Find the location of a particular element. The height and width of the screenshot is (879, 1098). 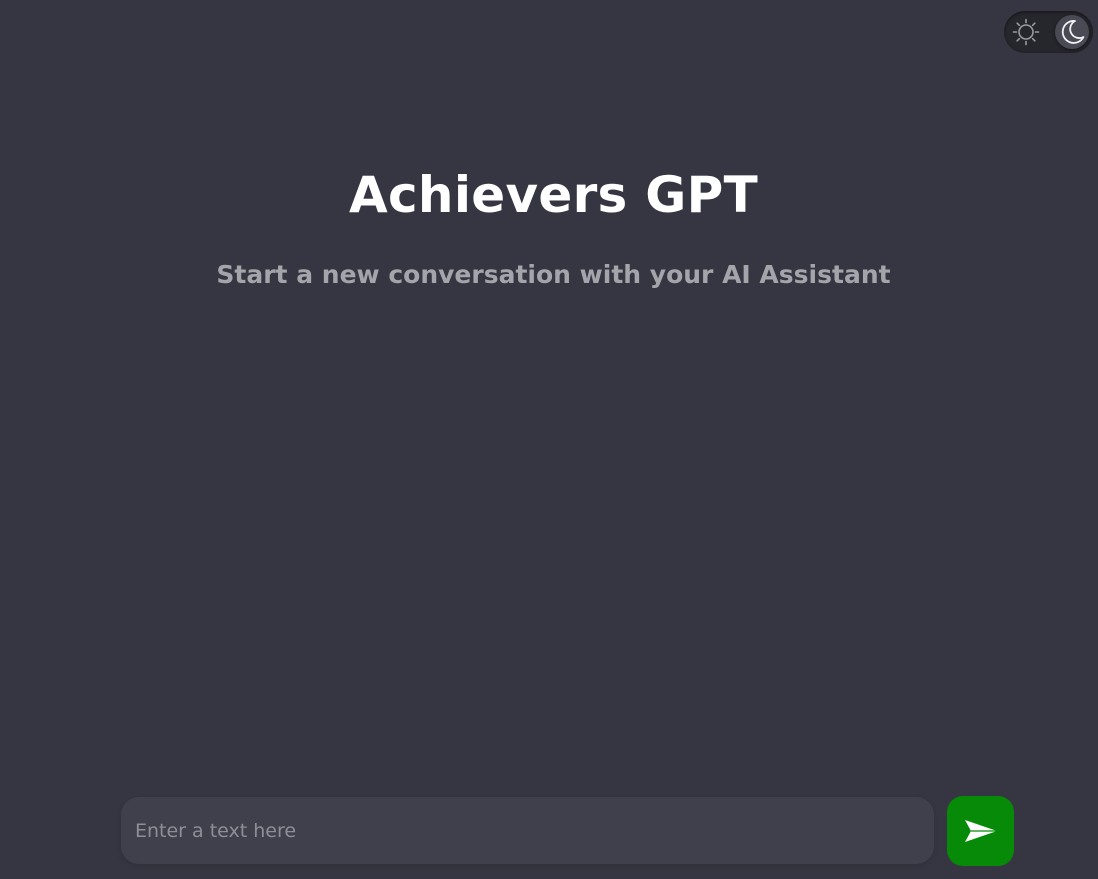

theme-toggle-knob is located at coordinates (1072, 32).